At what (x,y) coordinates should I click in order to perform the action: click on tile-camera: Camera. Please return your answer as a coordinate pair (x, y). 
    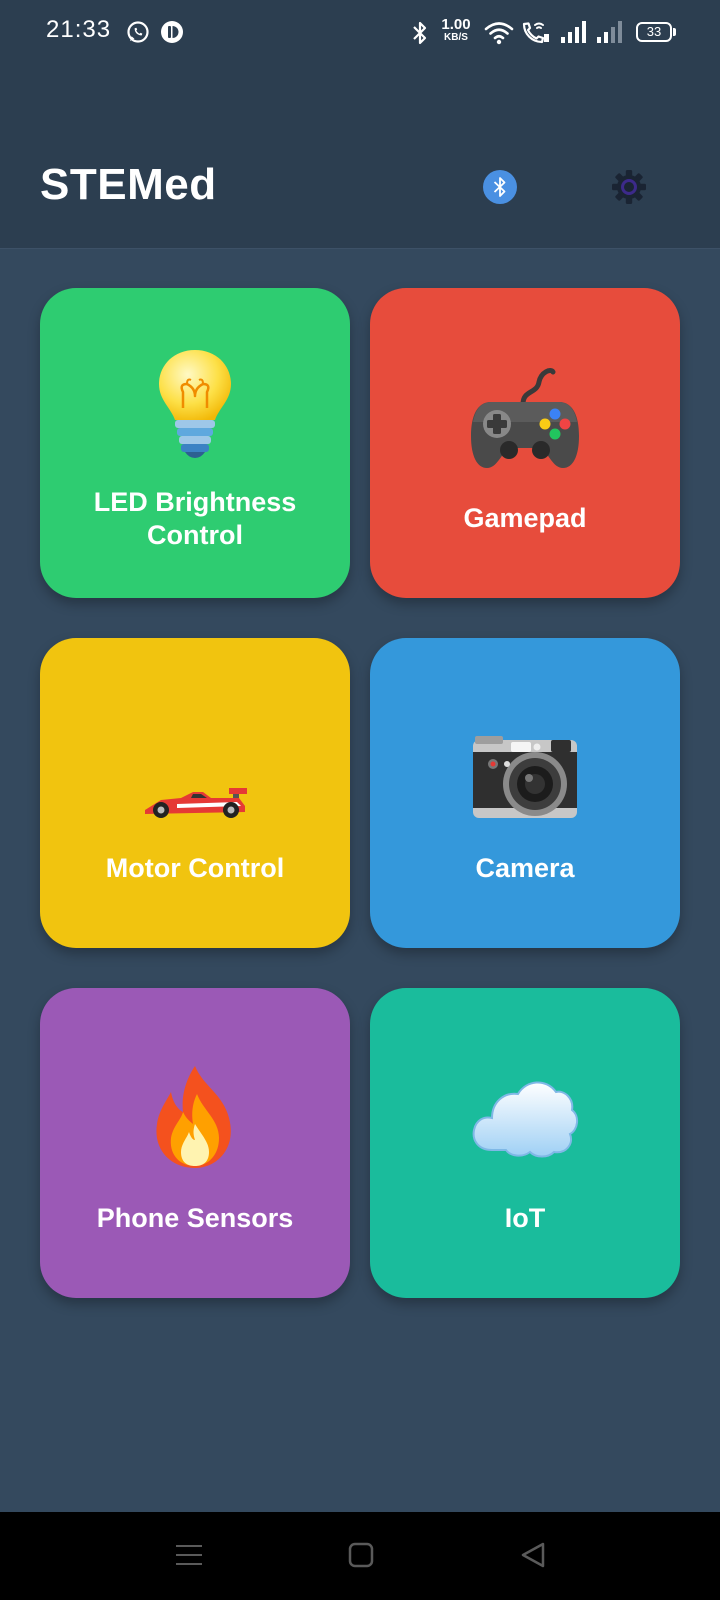
    Looking at the image, I should click on (525, 793).